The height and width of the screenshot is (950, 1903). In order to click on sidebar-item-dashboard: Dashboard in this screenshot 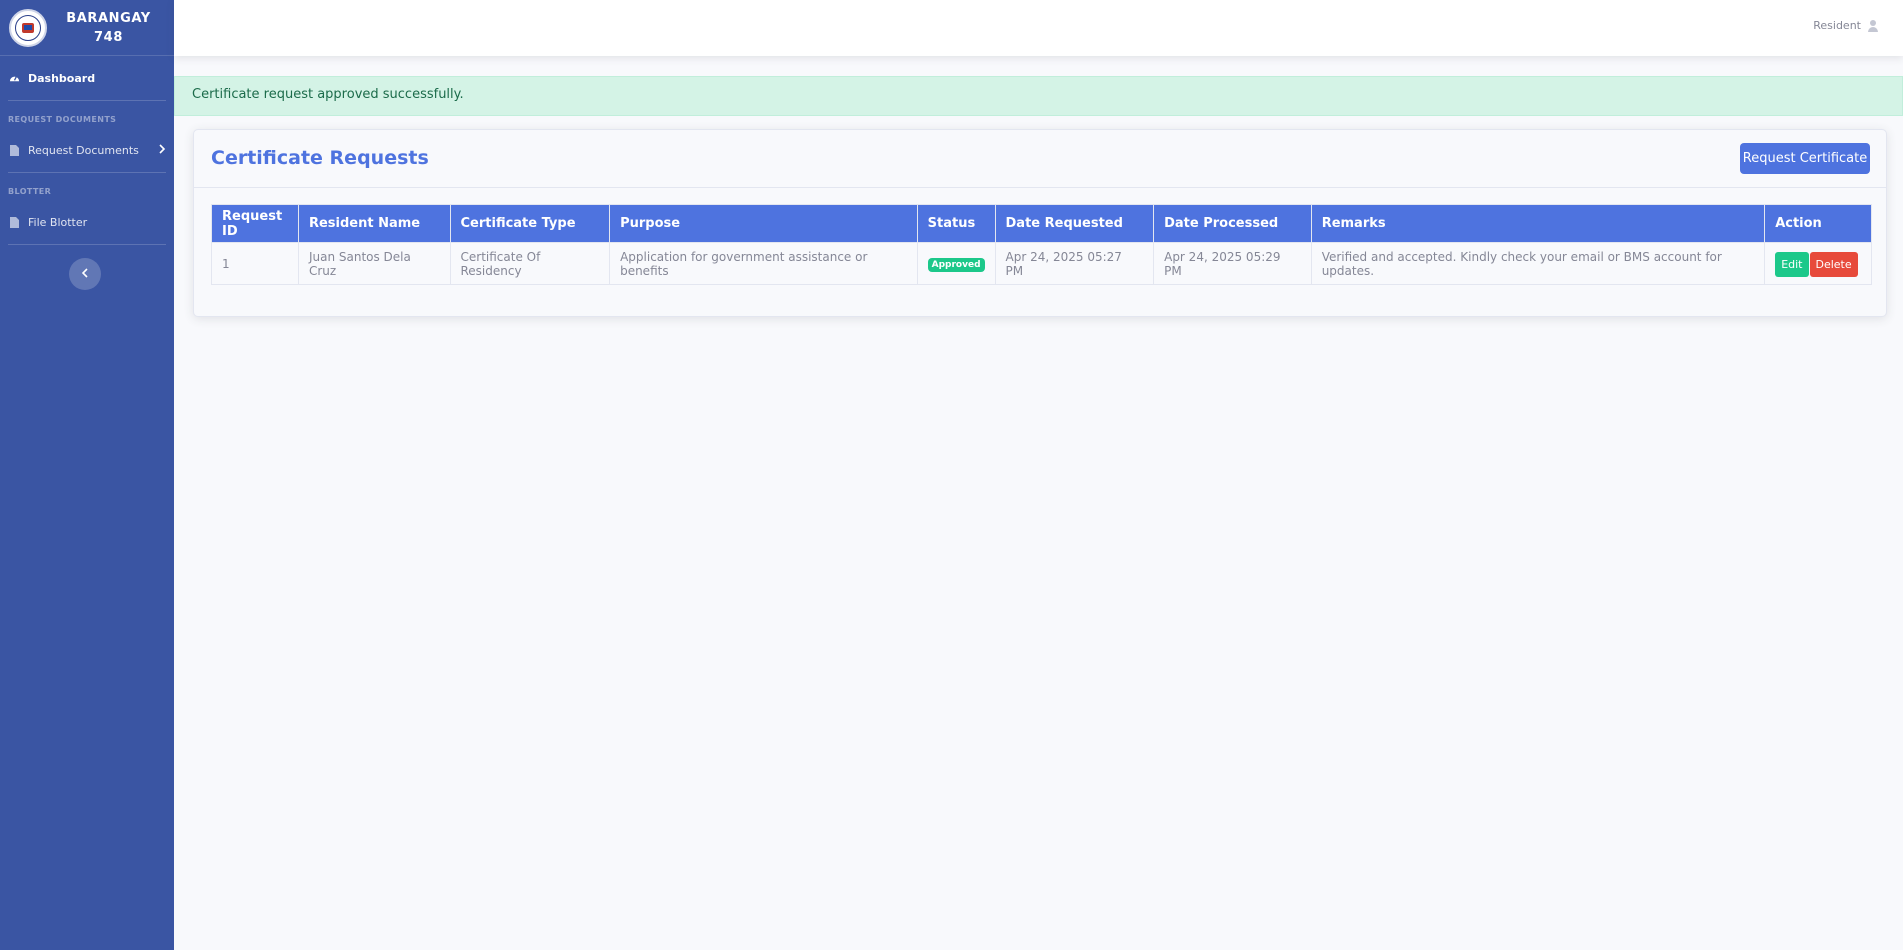, I will do `click(87, 78)`.